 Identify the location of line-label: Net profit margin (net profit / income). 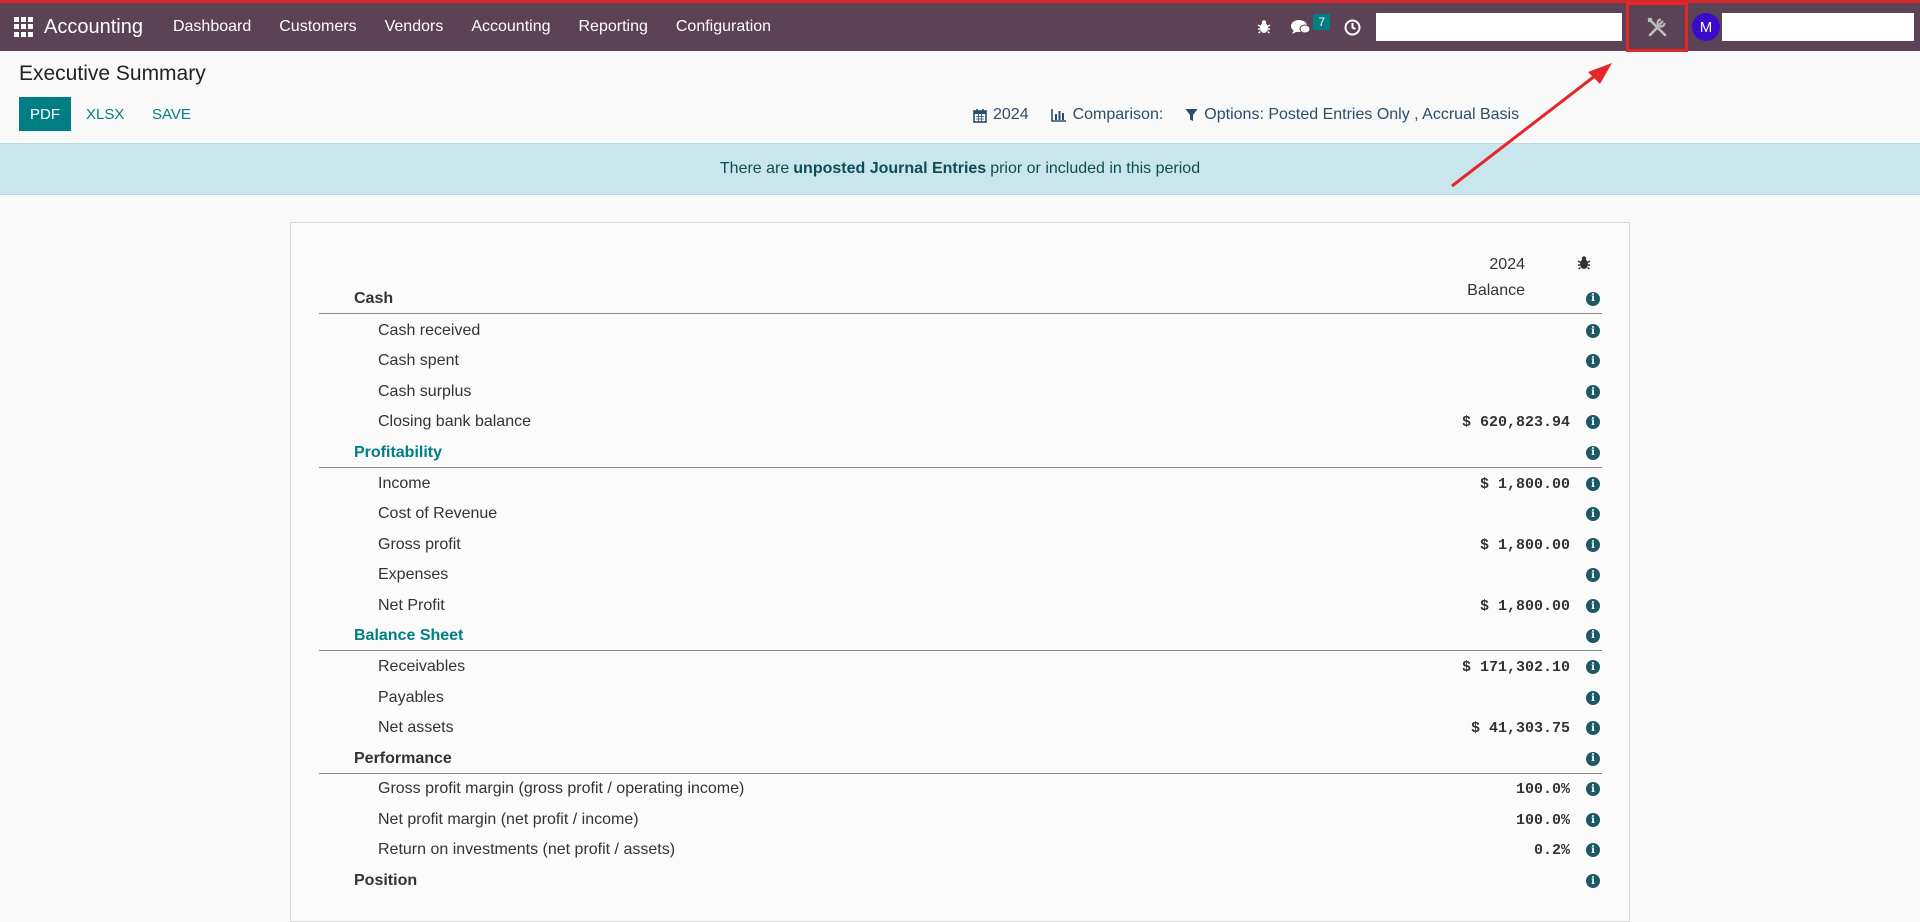
(508, 819).